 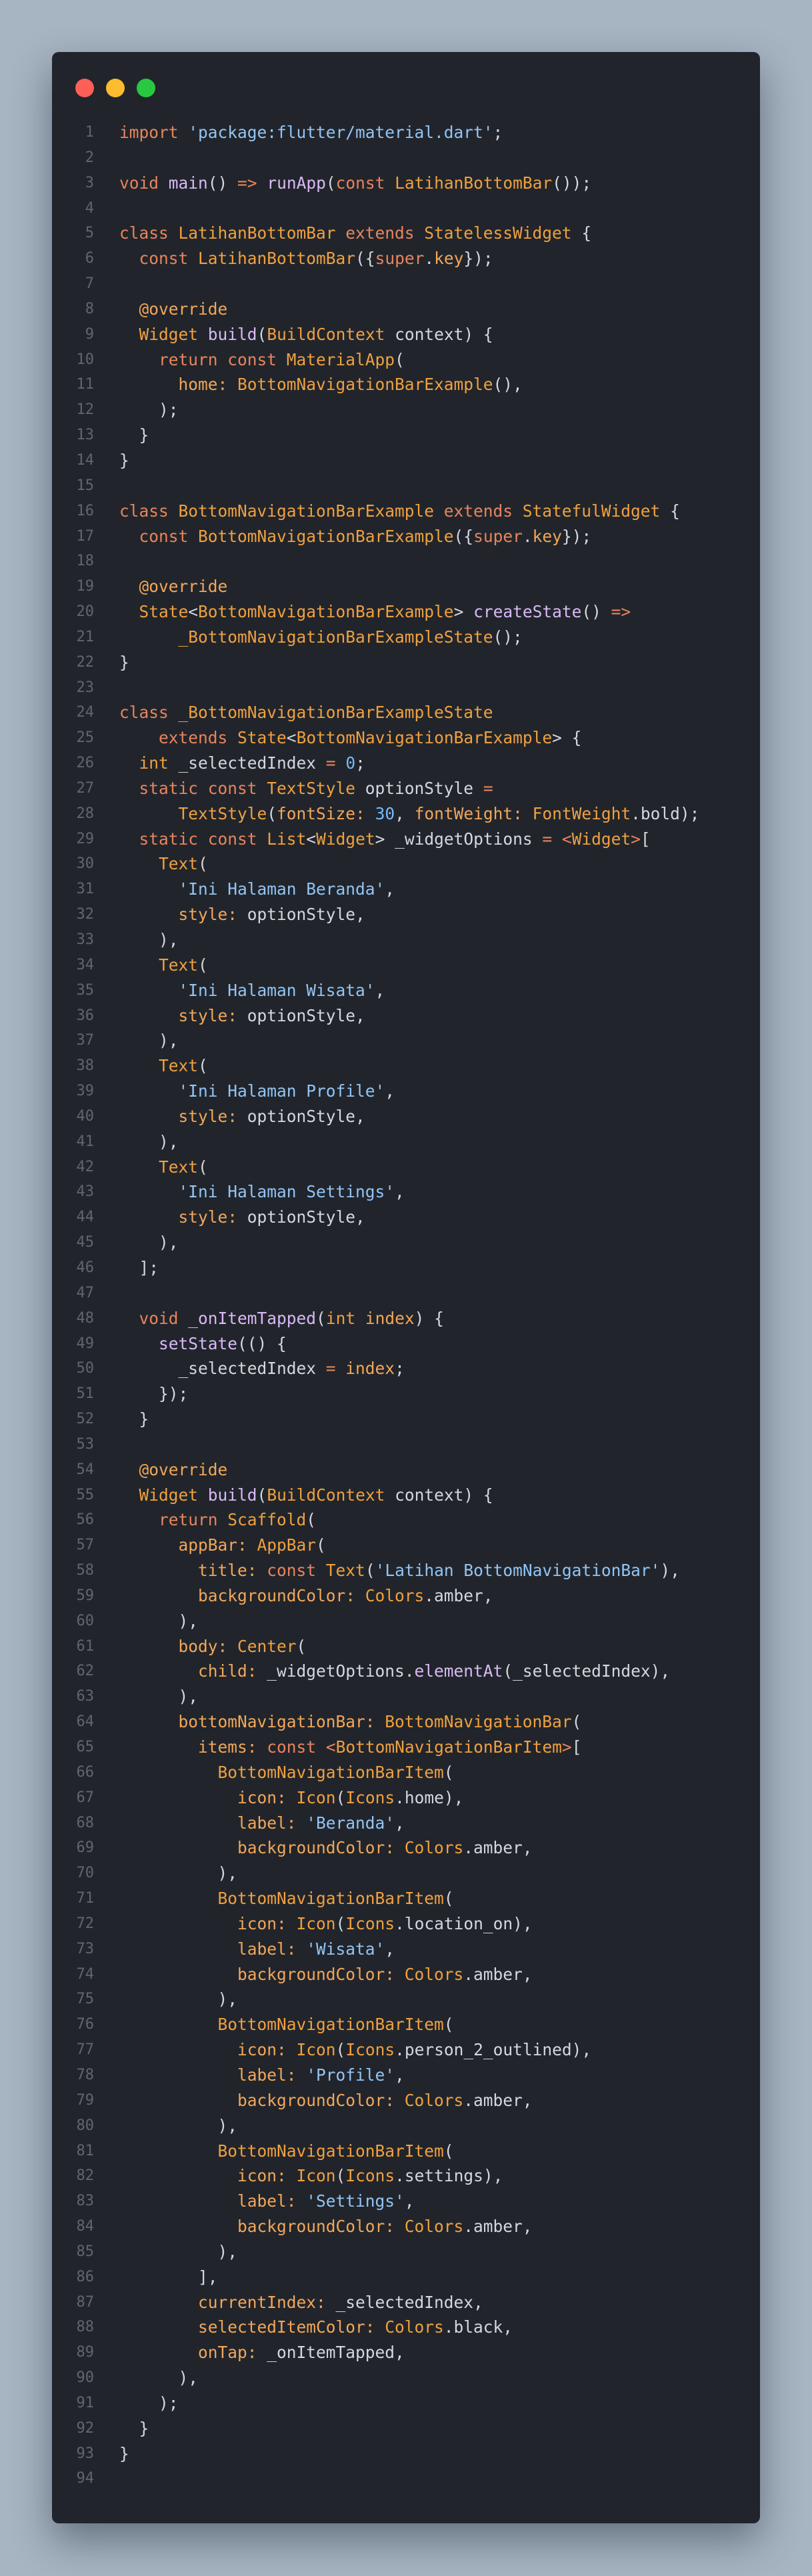 I want to click on code-token: ();, so click(x=508, y=637).